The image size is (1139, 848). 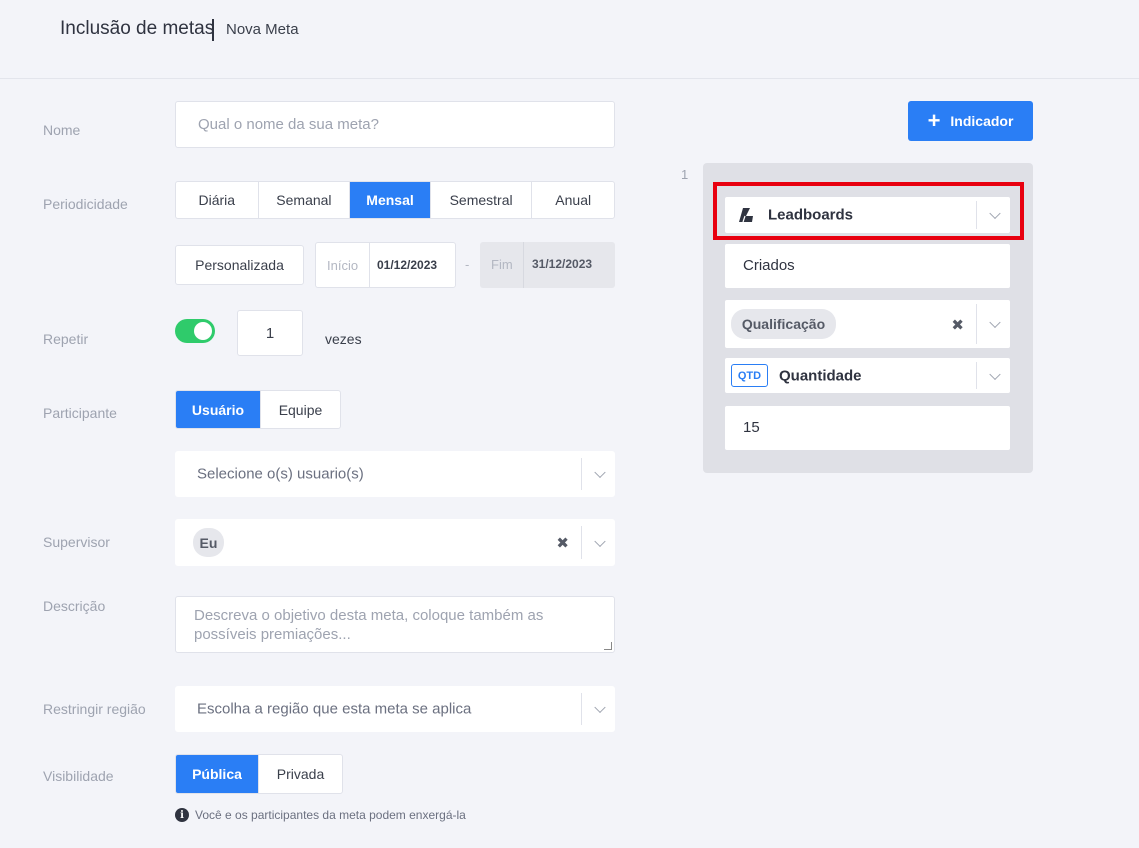 I want to click on visibilidade-privada: Privada, so click(x=300, y=774).